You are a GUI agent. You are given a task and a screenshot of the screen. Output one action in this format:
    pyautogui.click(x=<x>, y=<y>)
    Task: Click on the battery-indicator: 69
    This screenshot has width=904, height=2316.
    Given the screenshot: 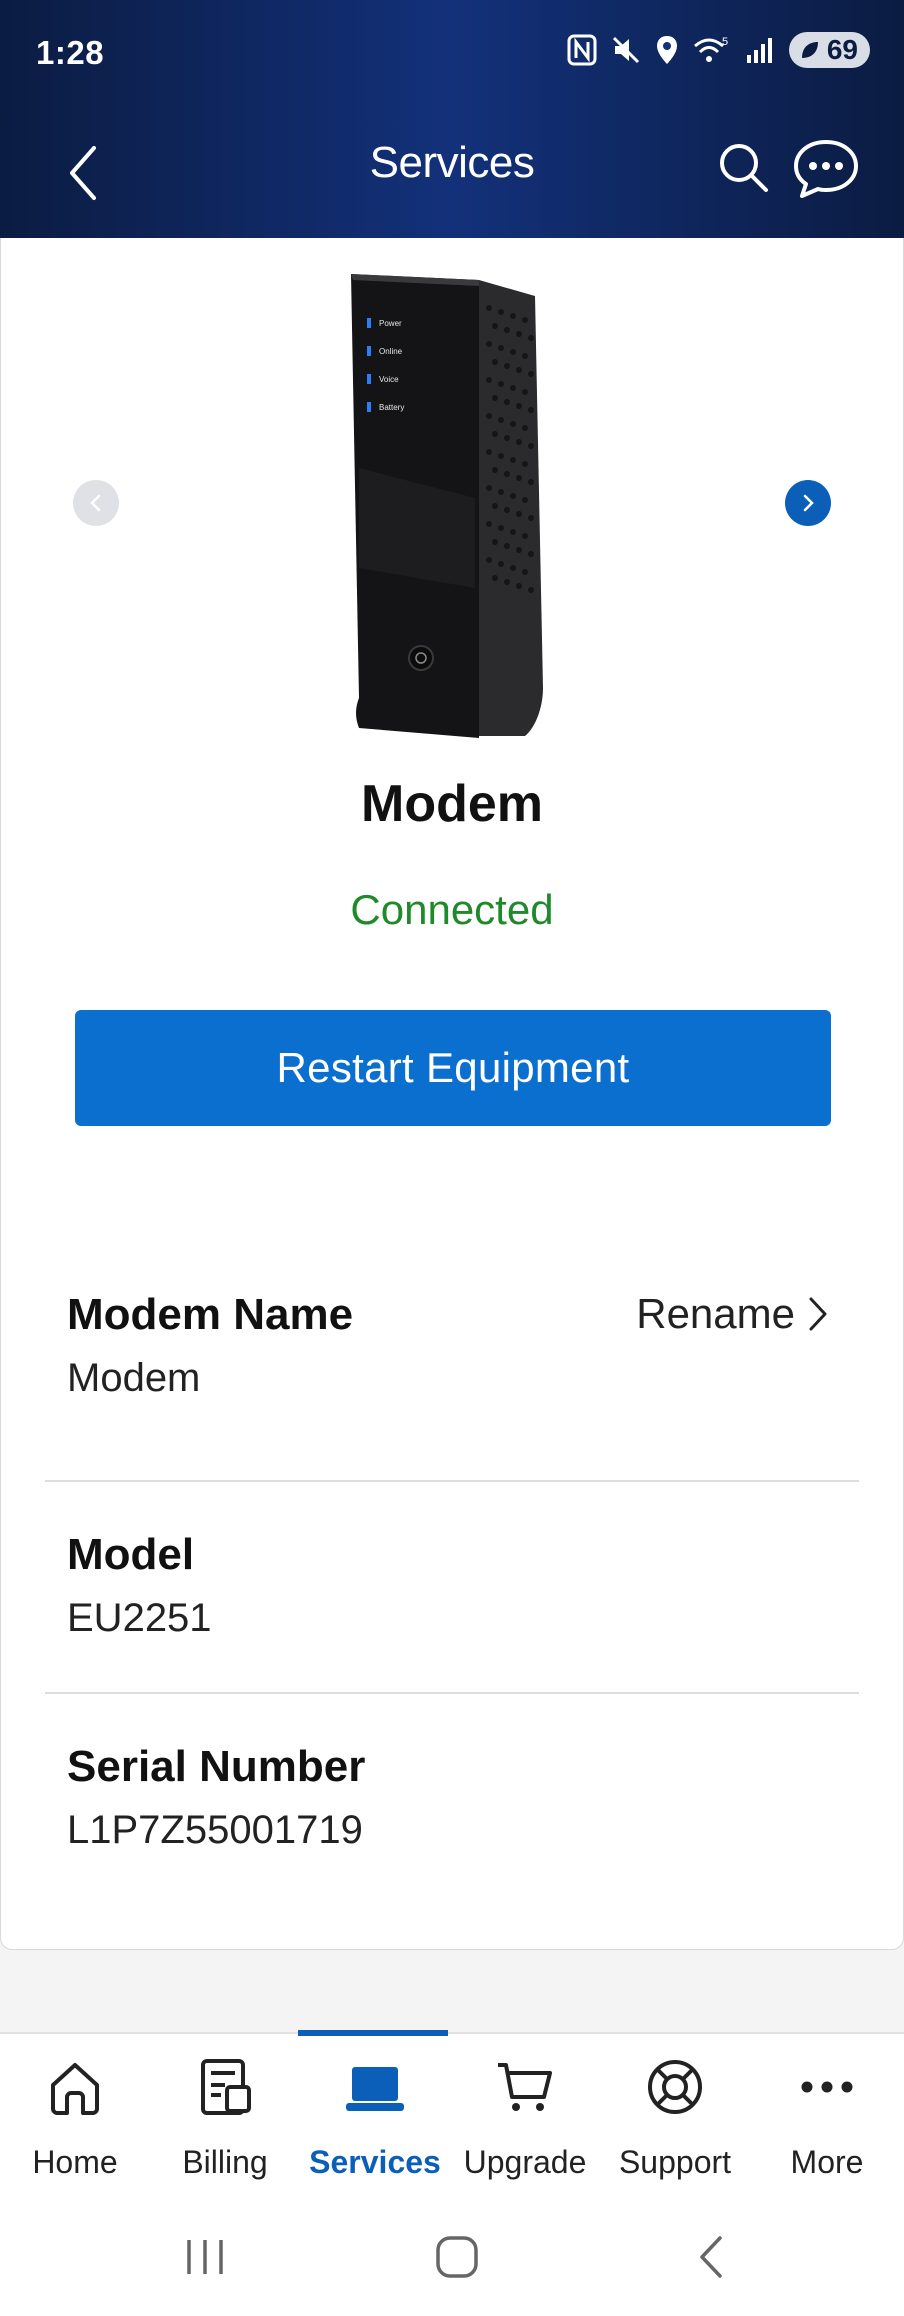 What is the action you would take?
    pyautogui.click(x=829, y=50)
    